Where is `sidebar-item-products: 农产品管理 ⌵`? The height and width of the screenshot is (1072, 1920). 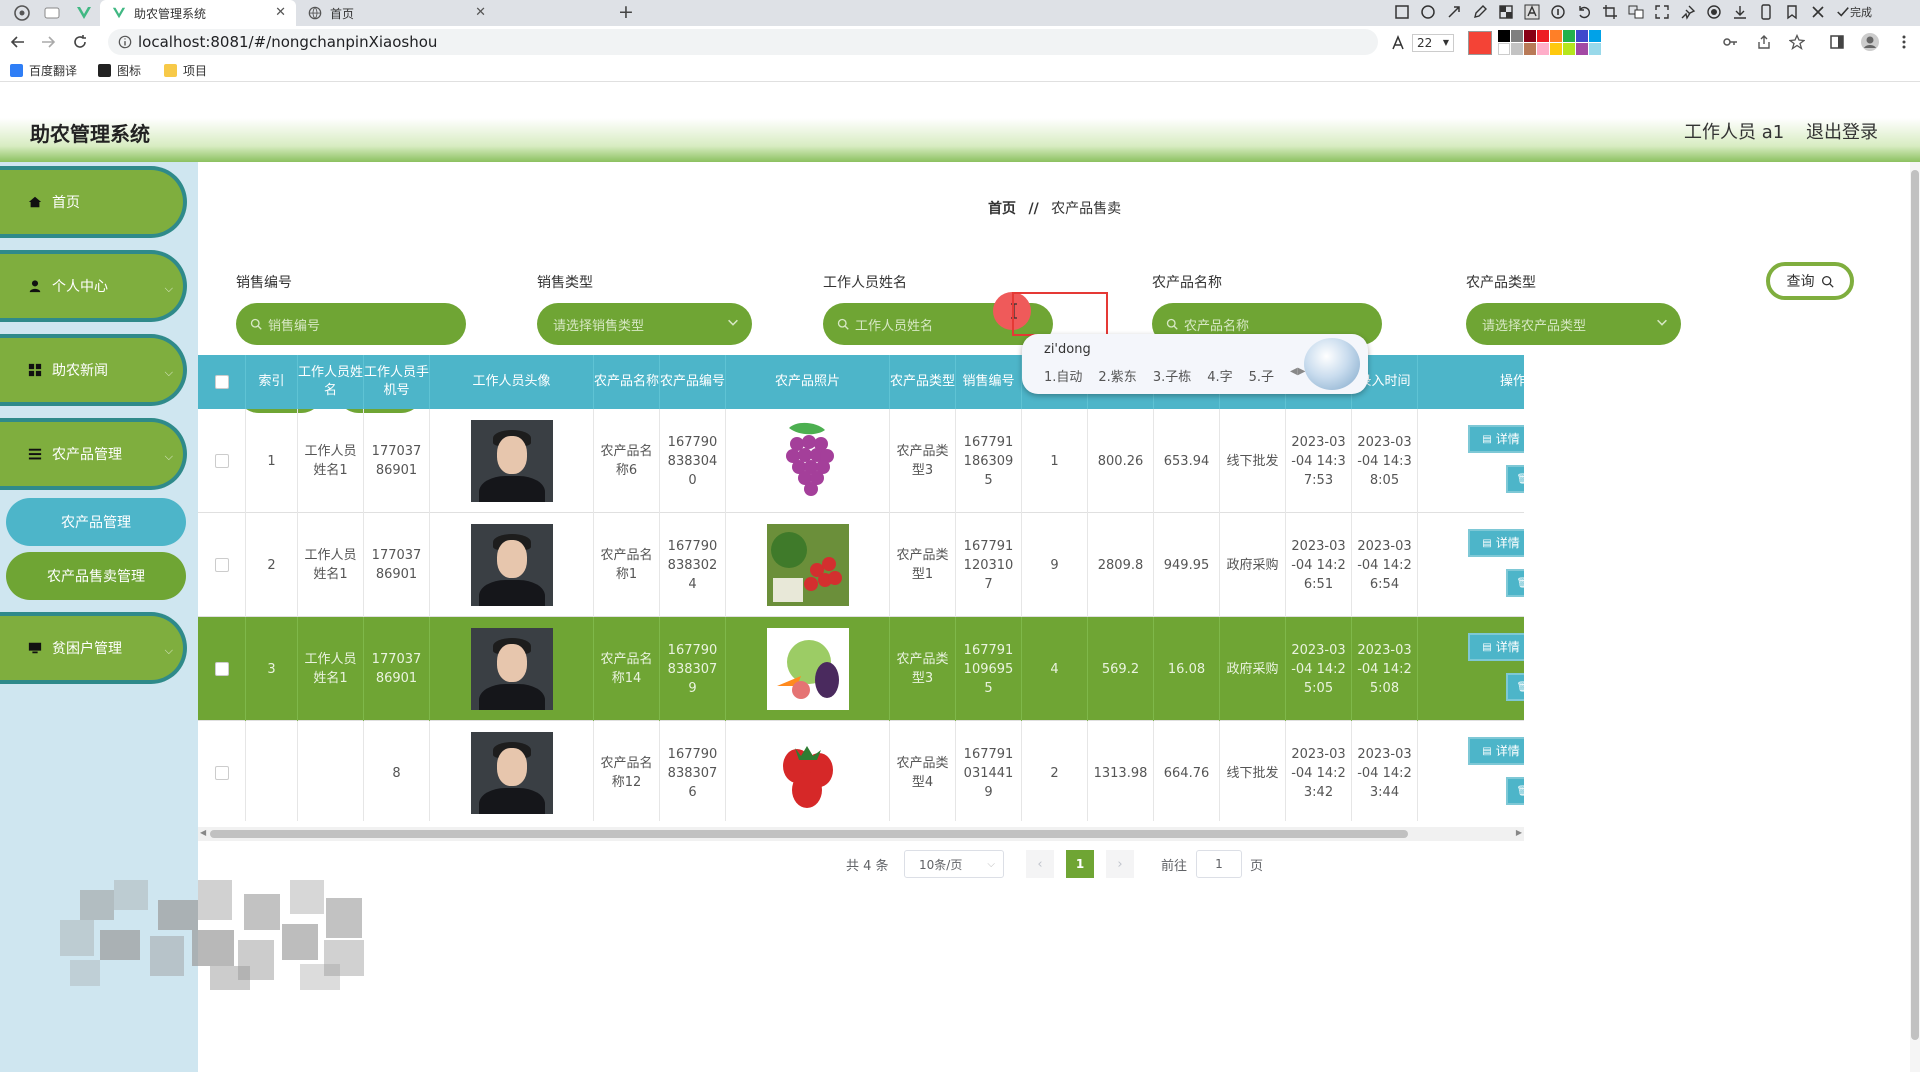 sidebar-item-products: 农产品管理 ⌵ is located at coordinates (93, 454).